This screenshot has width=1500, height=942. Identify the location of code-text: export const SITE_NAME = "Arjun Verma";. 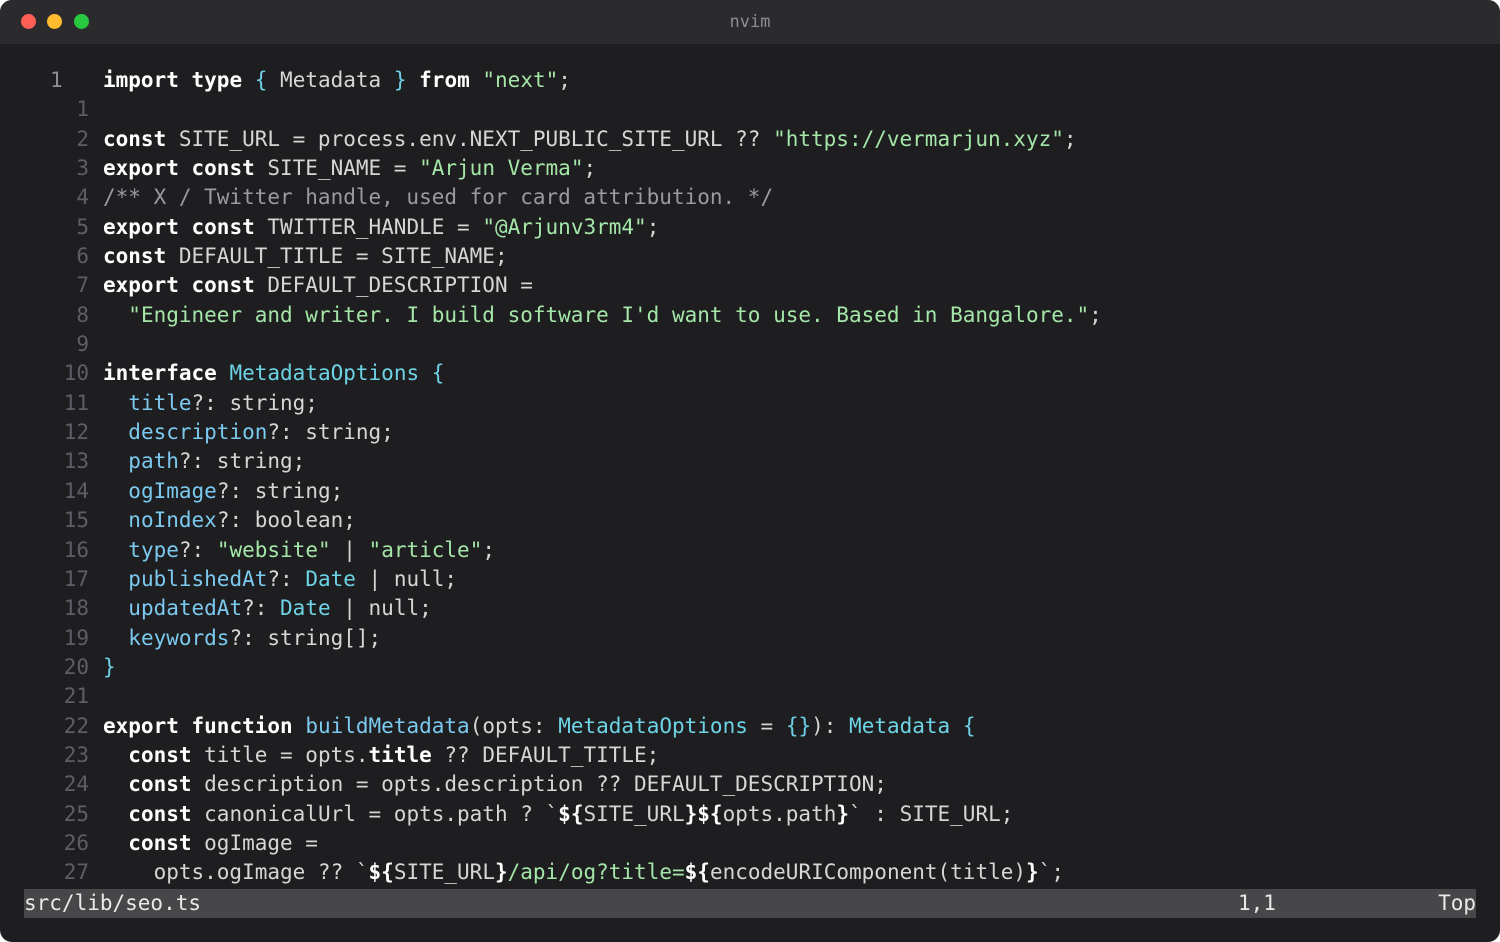
(349, 168).